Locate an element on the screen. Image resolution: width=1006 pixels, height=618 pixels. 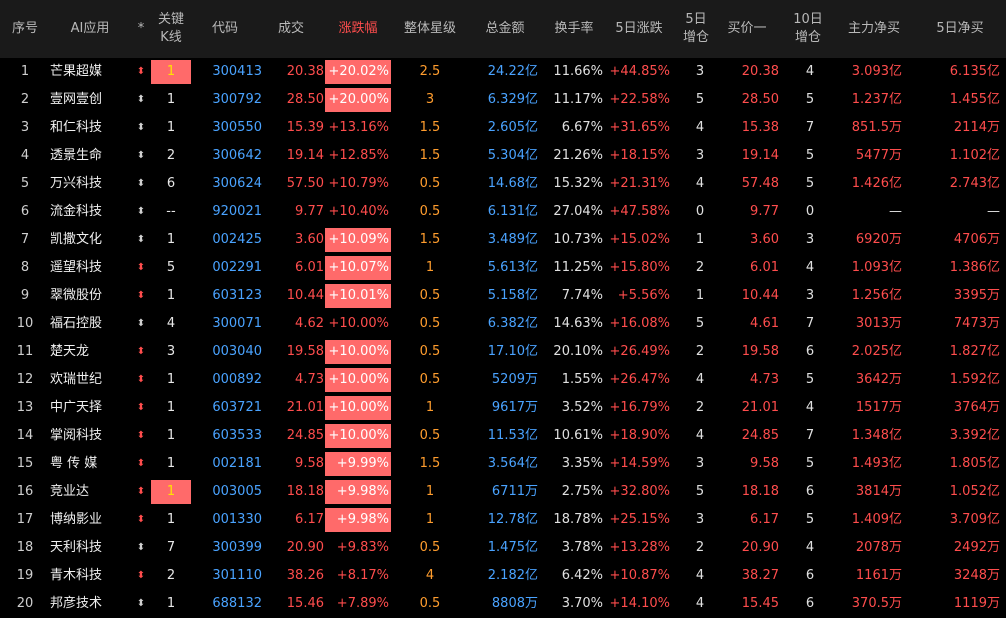
stock-code: 002181 is located at coordinates (230, 464).